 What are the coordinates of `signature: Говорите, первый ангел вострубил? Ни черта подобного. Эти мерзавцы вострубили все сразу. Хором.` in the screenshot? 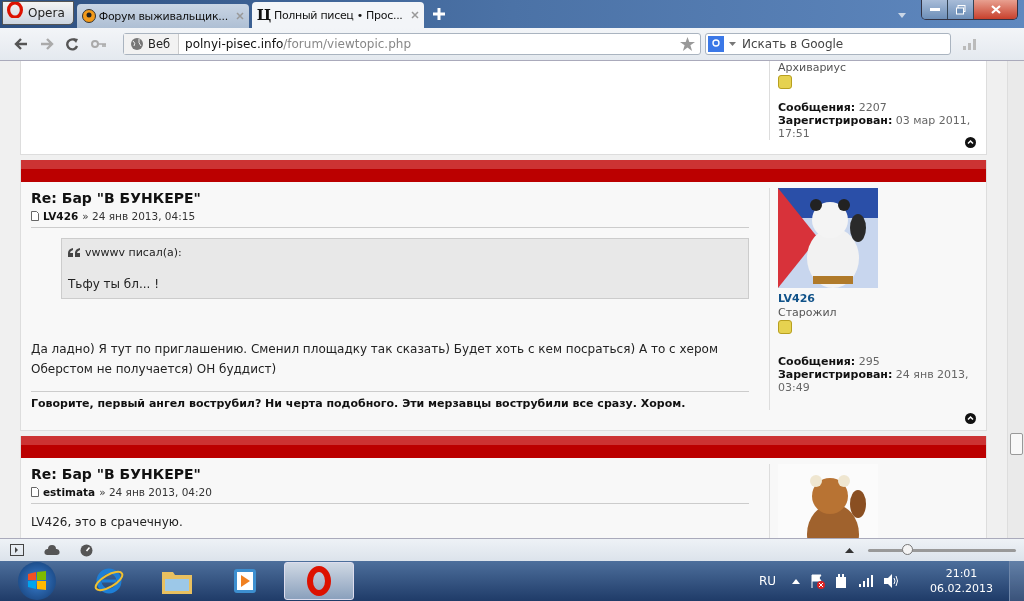 It's located at (390, 400).